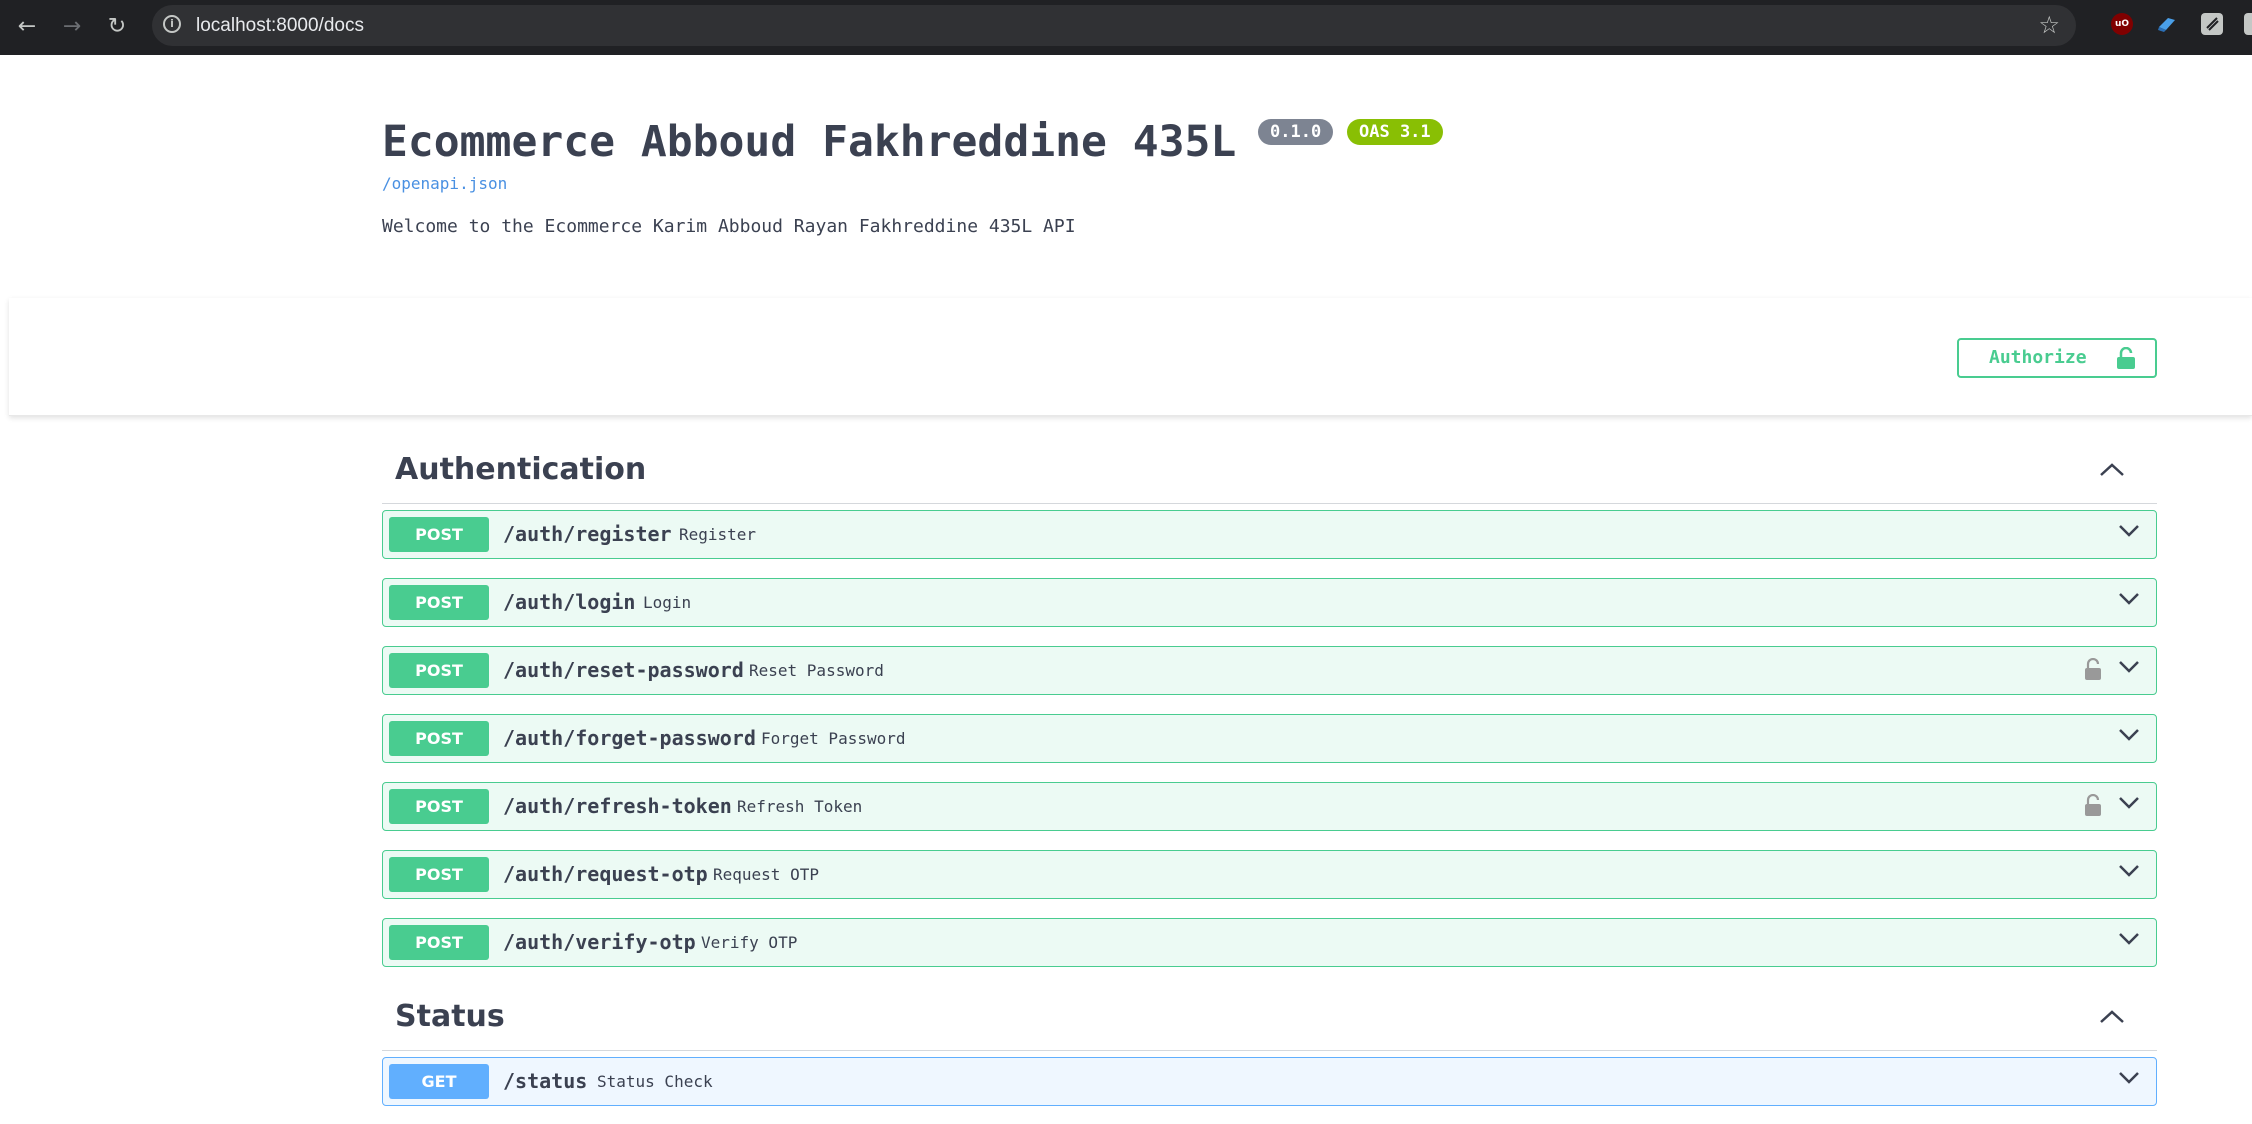 The image size is (2252, 1124). What do you see at coordinates (833, 738) in the screenshot?
I see `operation-summary: Forget Password` at bounding box center [833, 738].